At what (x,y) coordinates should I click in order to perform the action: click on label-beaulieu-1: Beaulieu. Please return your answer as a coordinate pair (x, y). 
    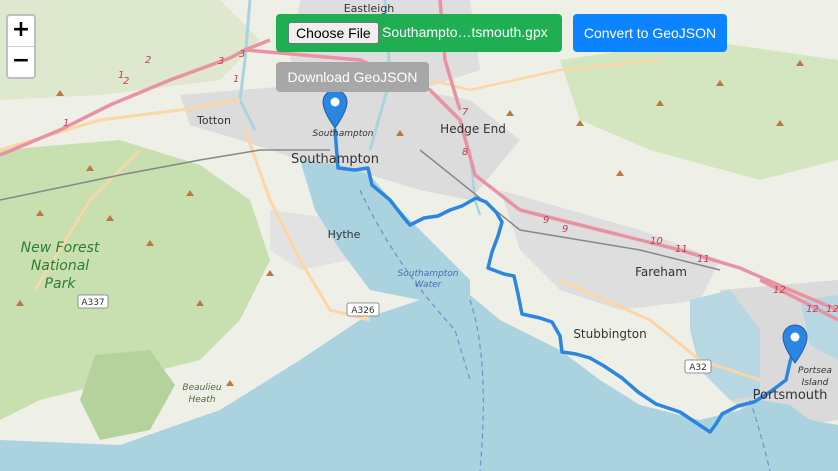
    Looking at the image, I should click on (201, 388).